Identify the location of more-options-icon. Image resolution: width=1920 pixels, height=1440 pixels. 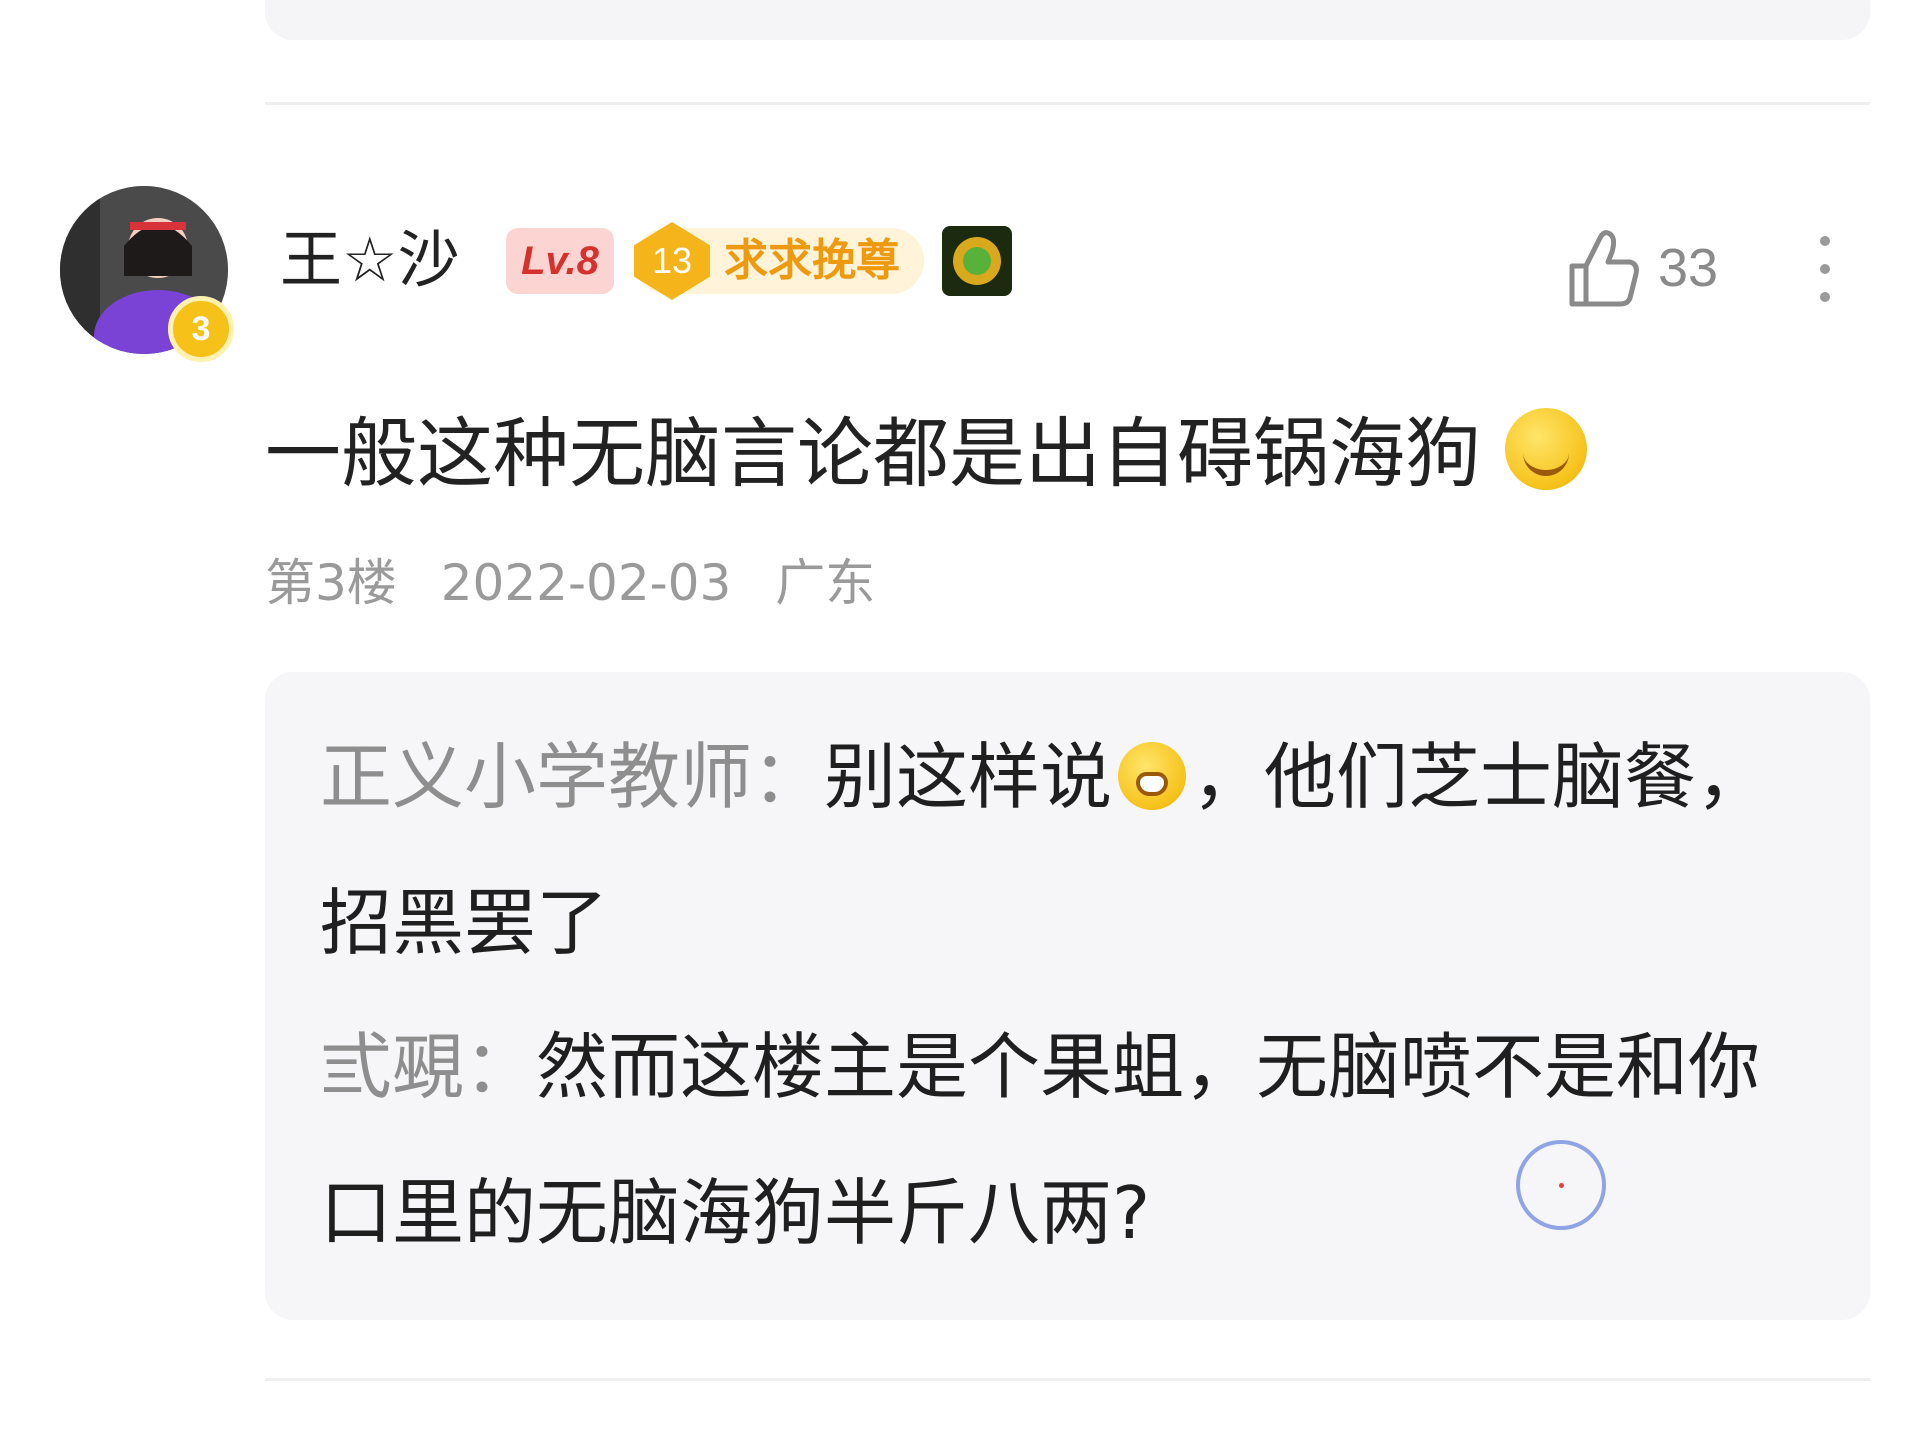
(1826, 270).